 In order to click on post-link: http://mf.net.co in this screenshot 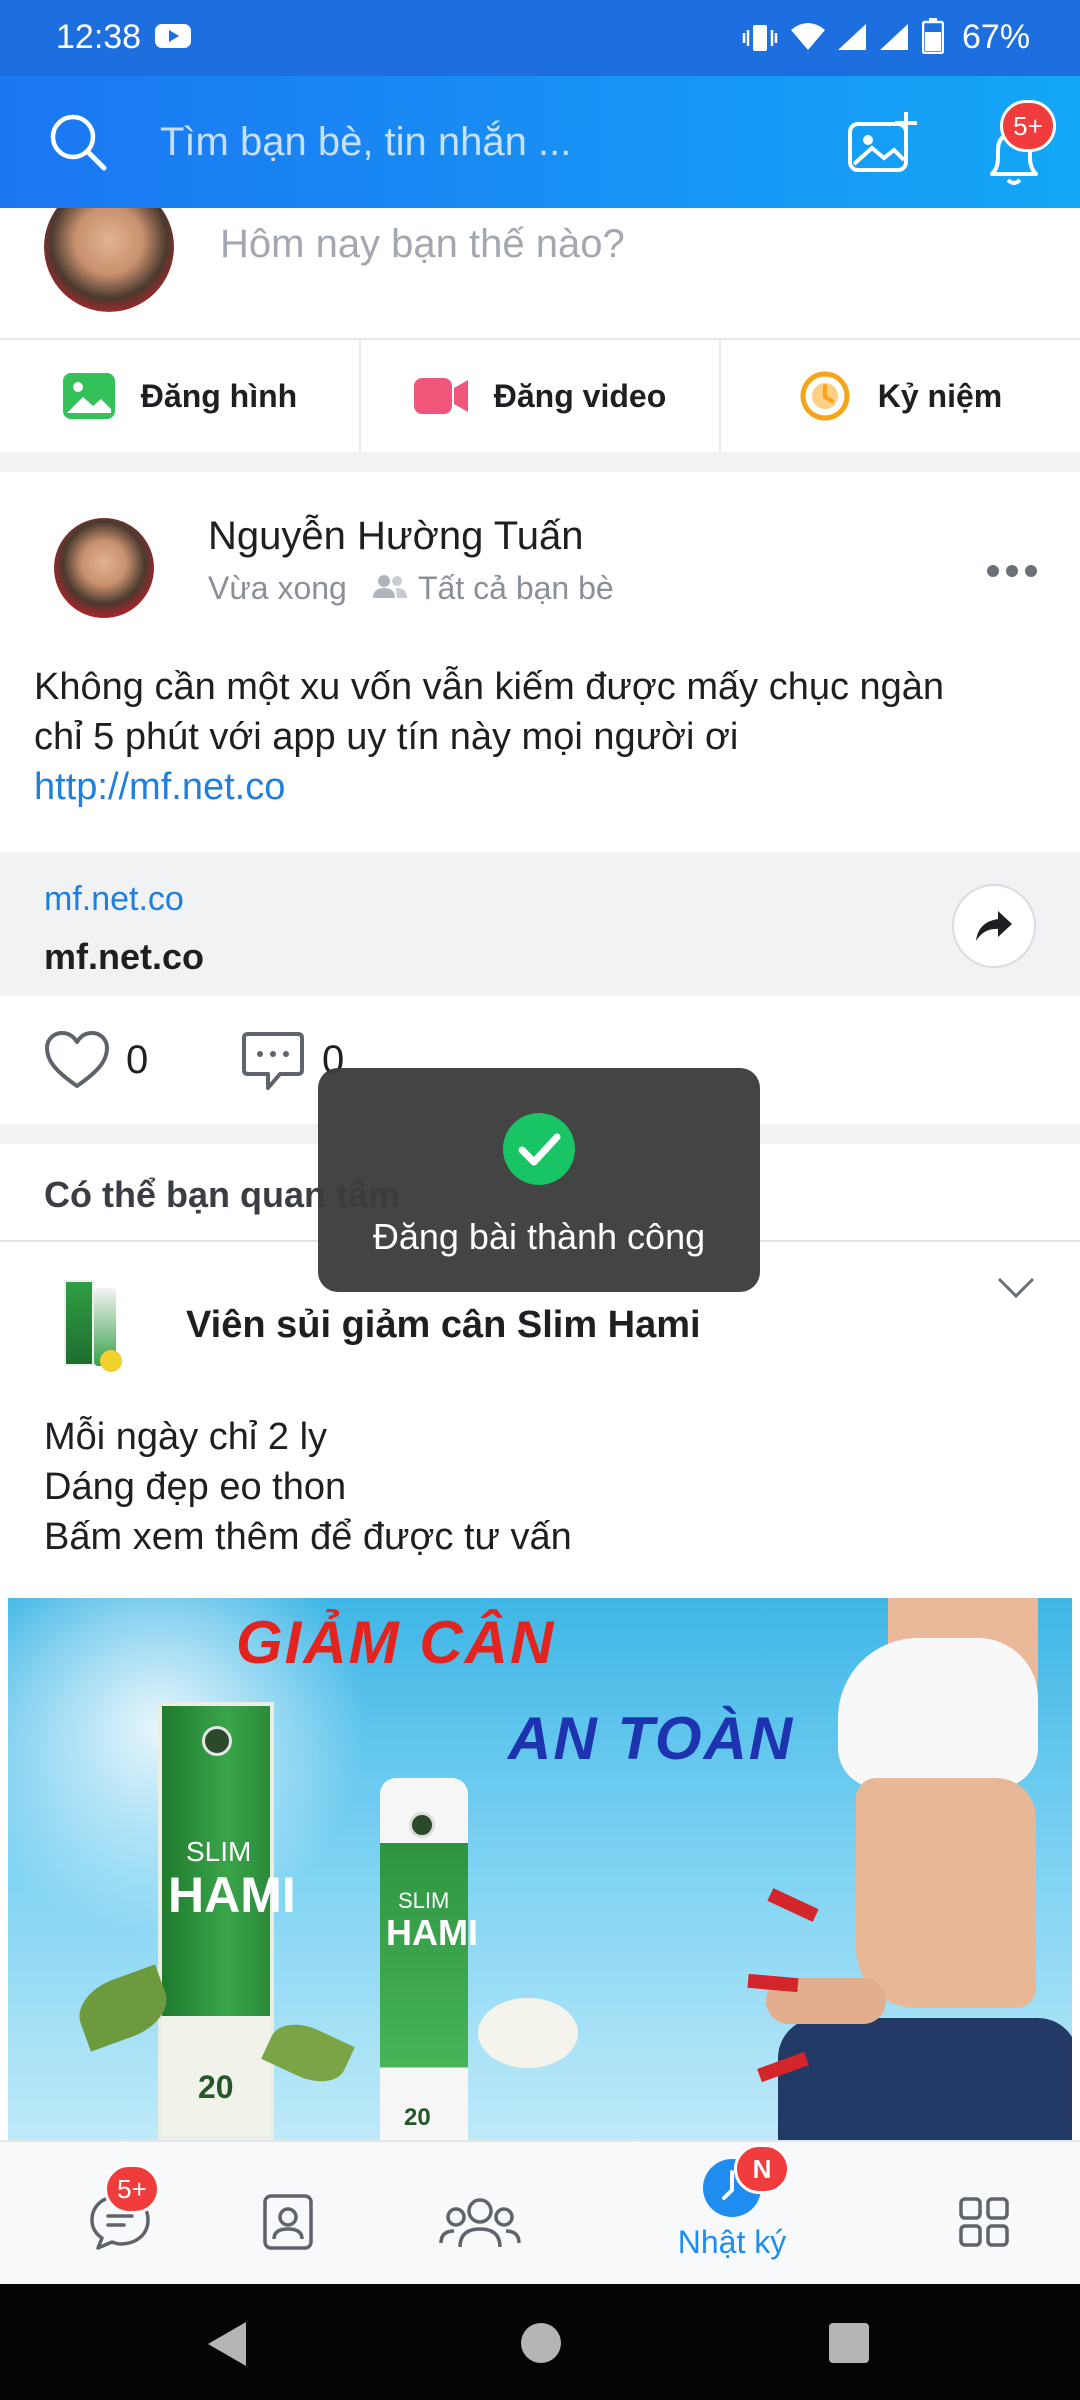, I will do `click(159, 787)`.